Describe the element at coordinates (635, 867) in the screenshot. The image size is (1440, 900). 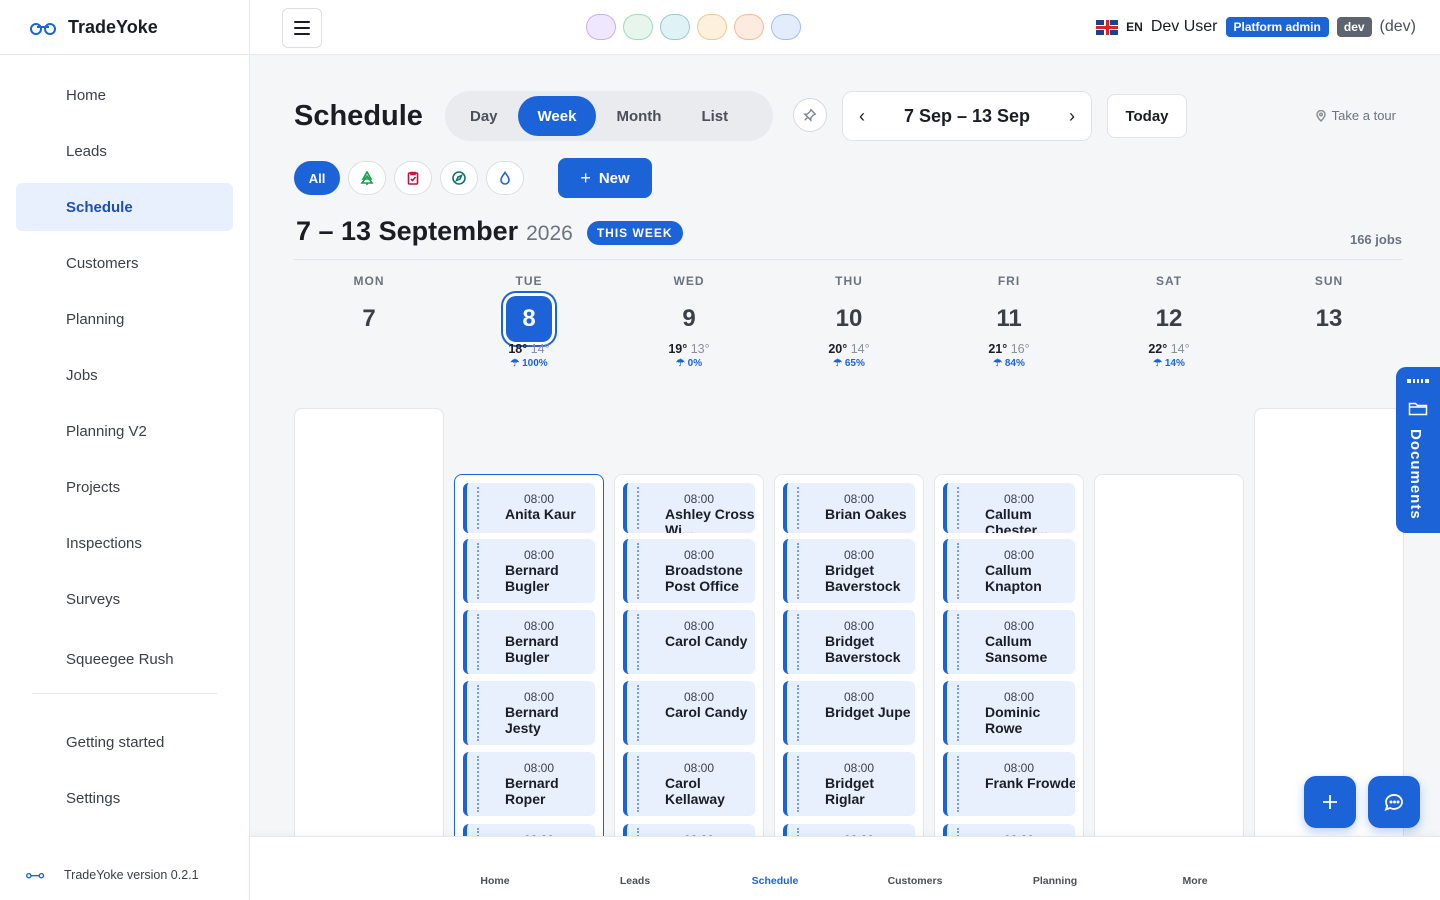
I see `bottom-nav-leads: Leads` at that location.